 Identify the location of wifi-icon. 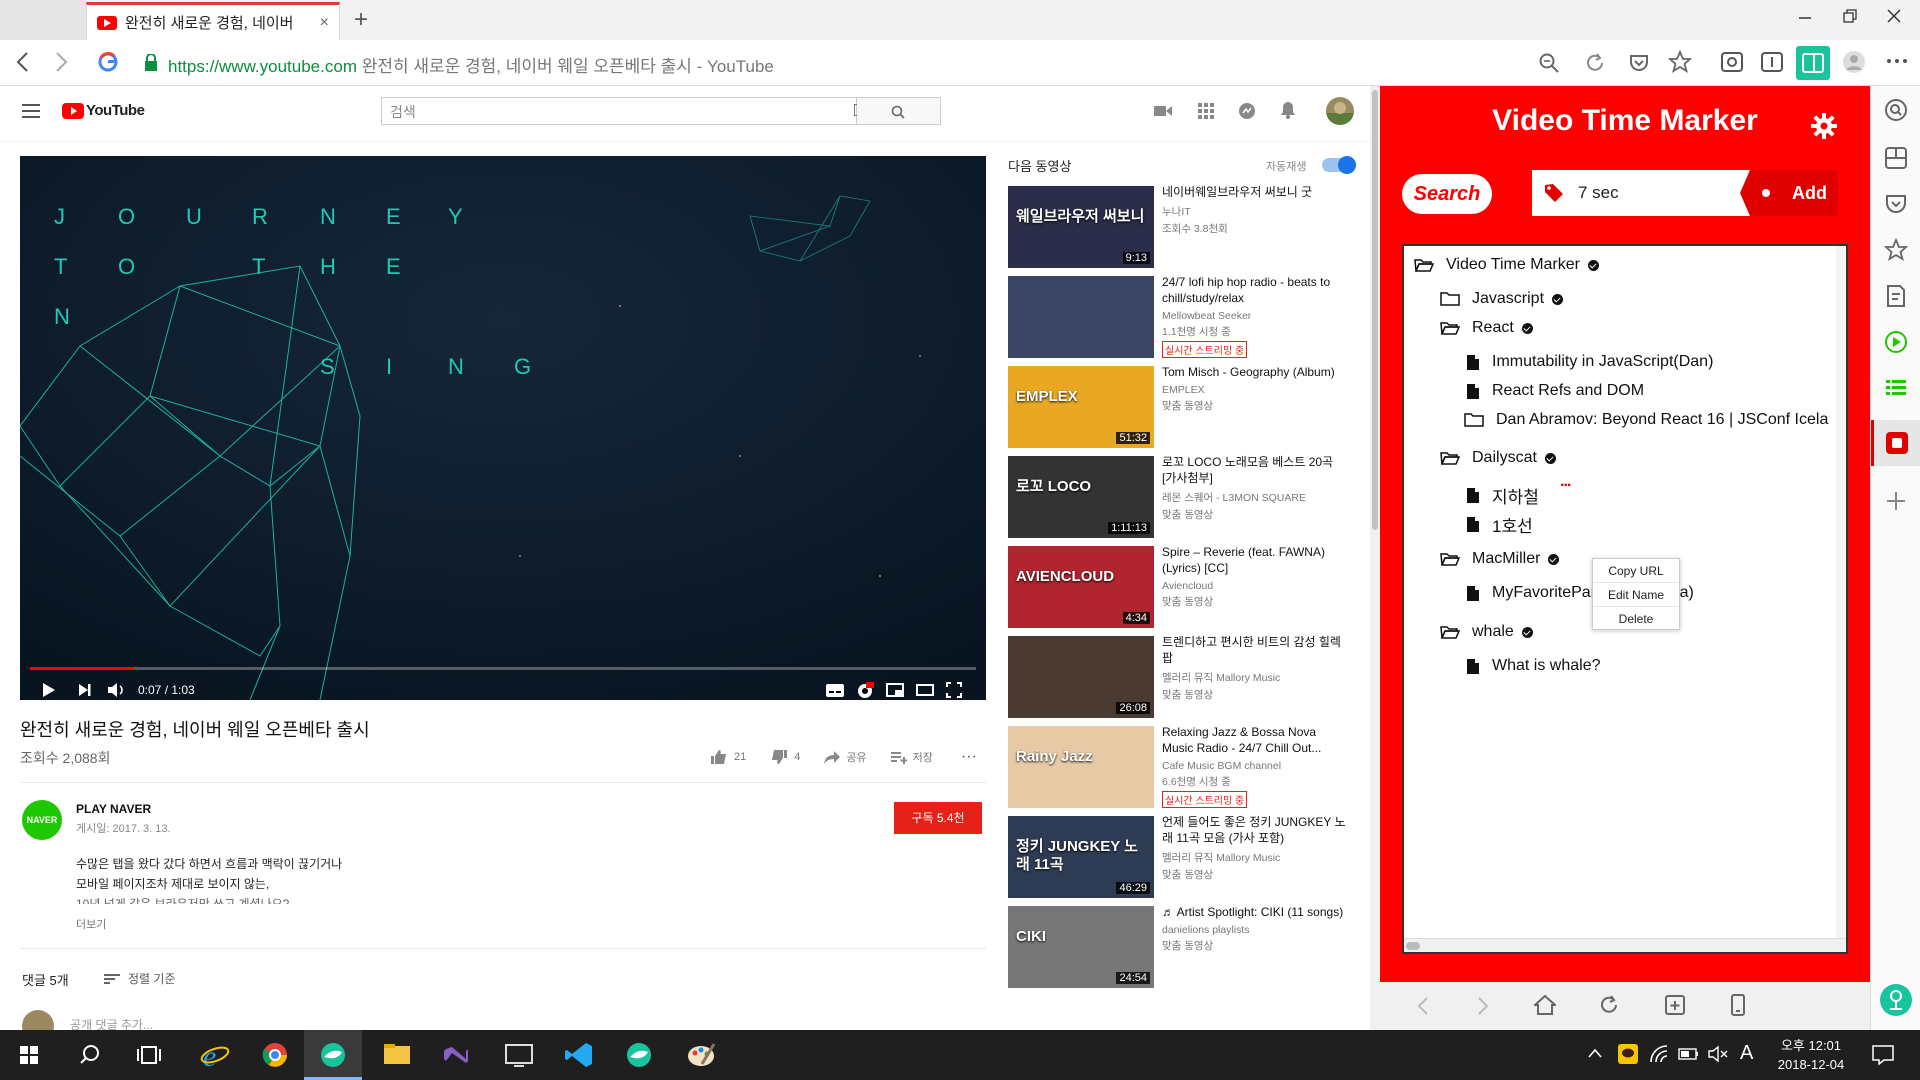
(1660, 1054).